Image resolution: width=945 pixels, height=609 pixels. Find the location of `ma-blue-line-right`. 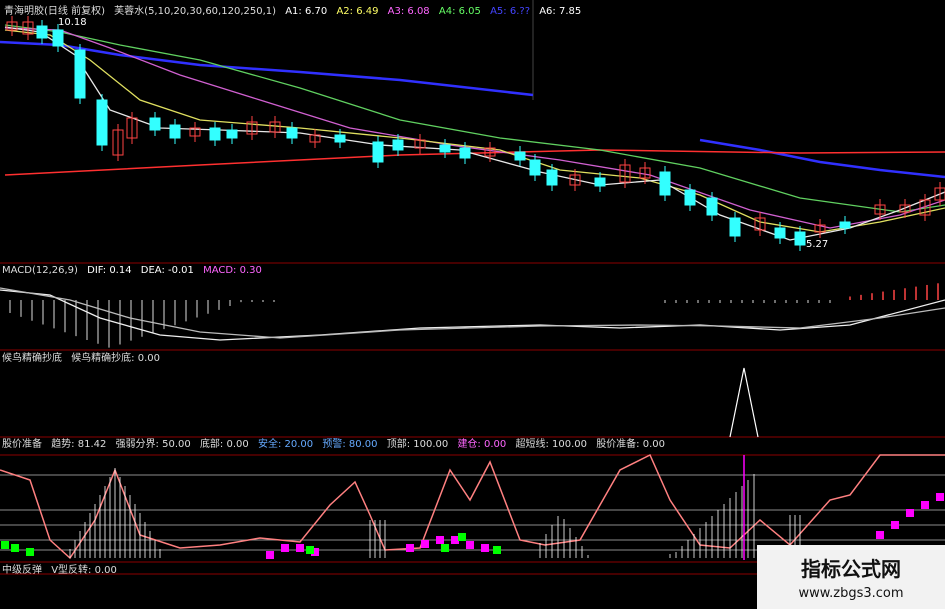

ma-blue-line-right is located at coordinates (822, 158).